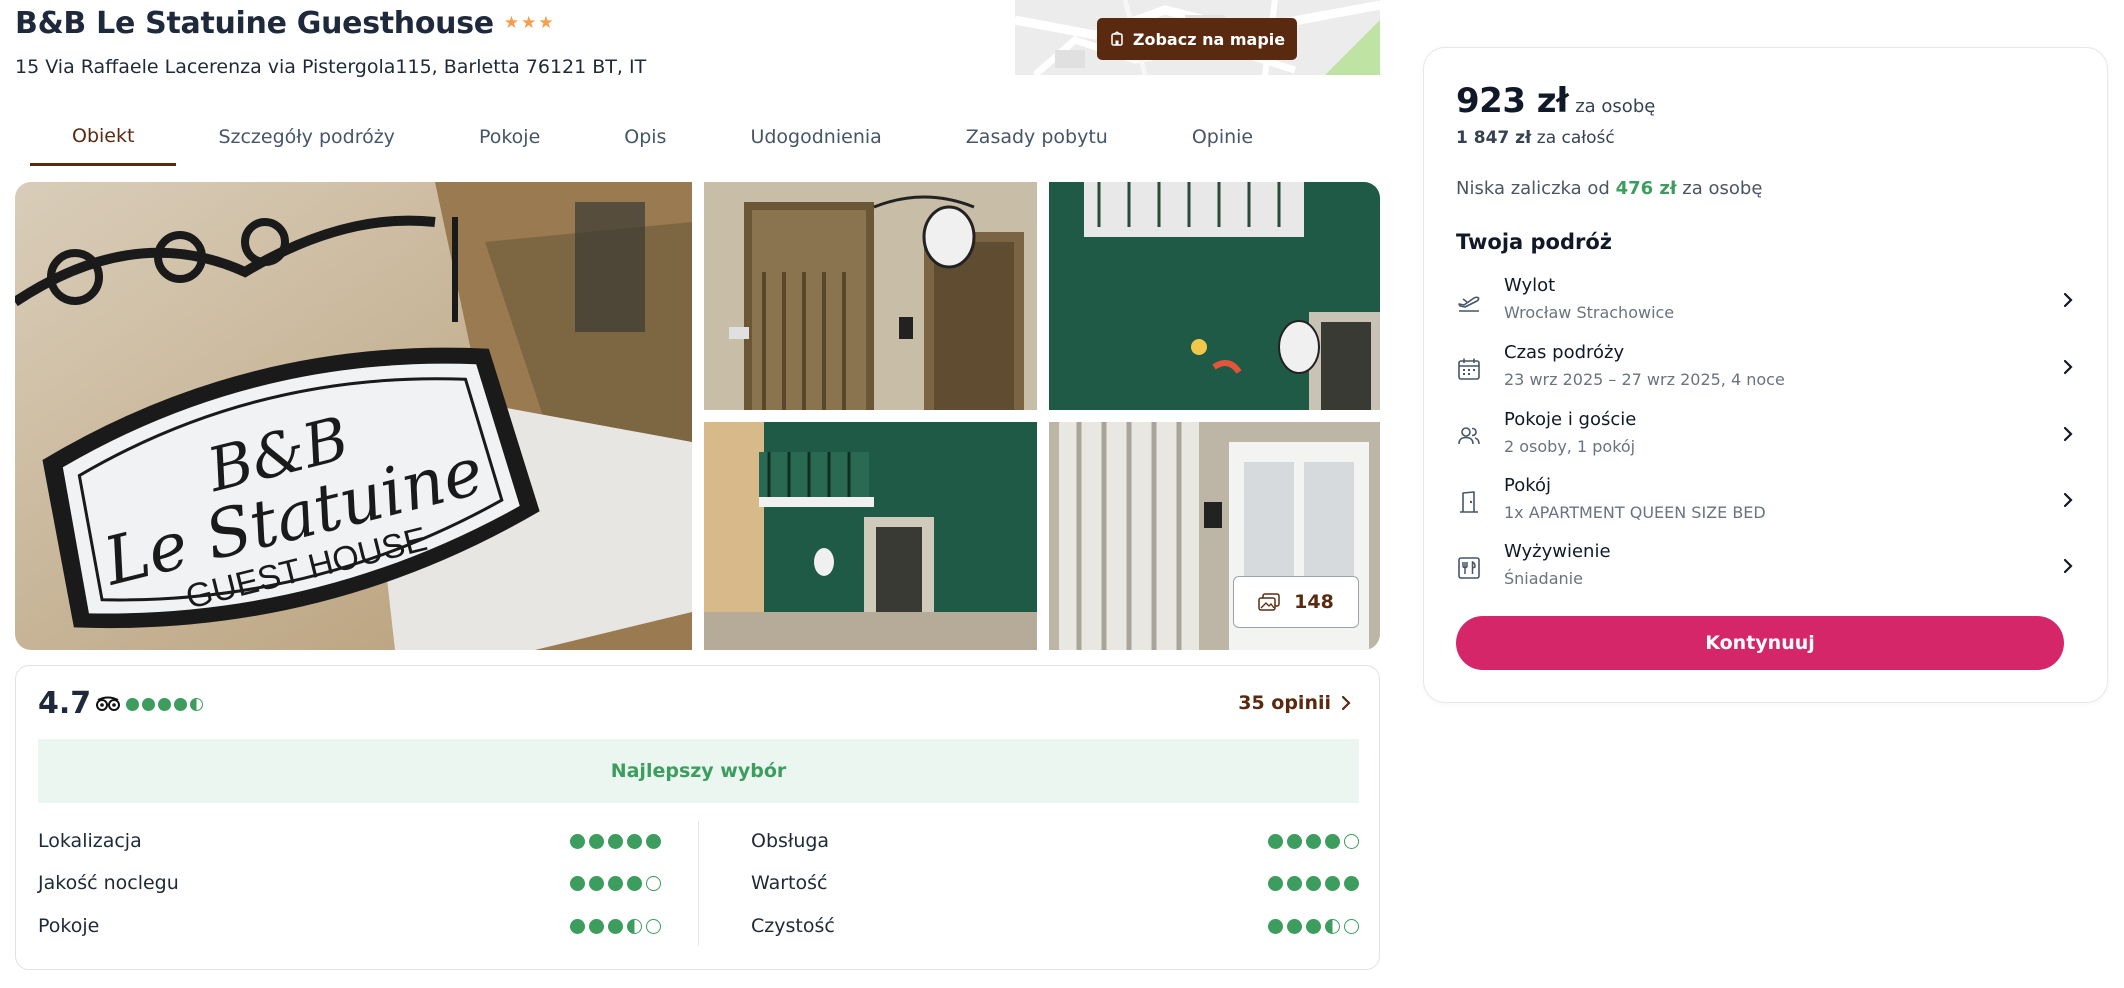 The image size is (2124, 988). Describe the element at coordinates (349, 926) in the screenshot. I see `rating-row-pokoje: Pokoje` at that location.